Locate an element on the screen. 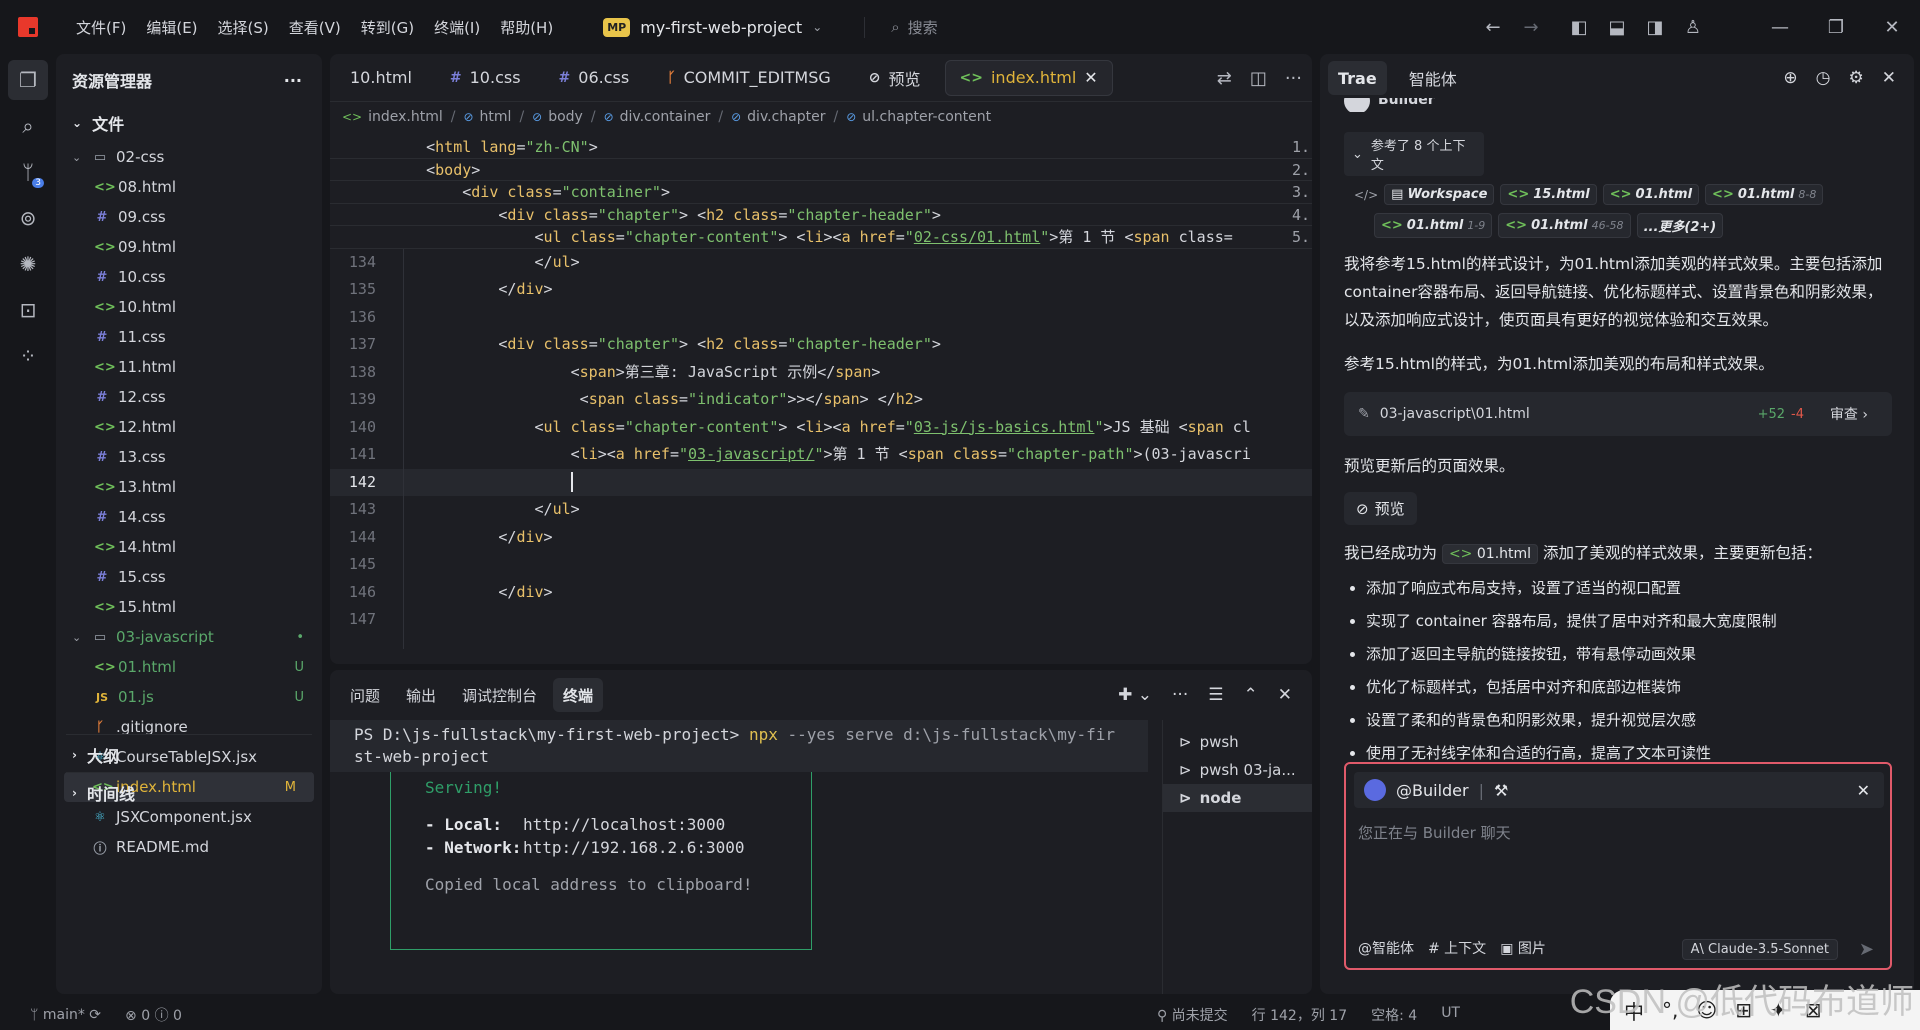 Image resolution: width=1920 pixels, height=1030 pixels. new-chat-icon: ⊕ is located at coordinates (1790, 78).